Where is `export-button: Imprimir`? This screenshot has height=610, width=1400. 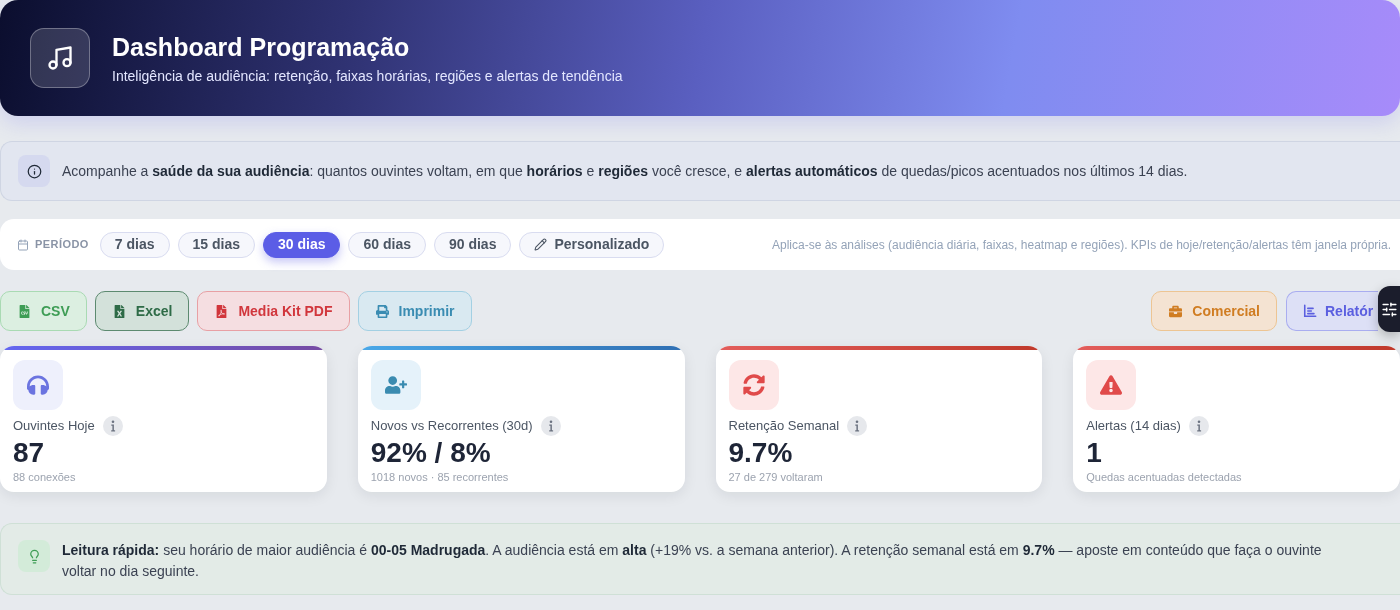
export-button: Imprimir is located at coordinates (414, 311).